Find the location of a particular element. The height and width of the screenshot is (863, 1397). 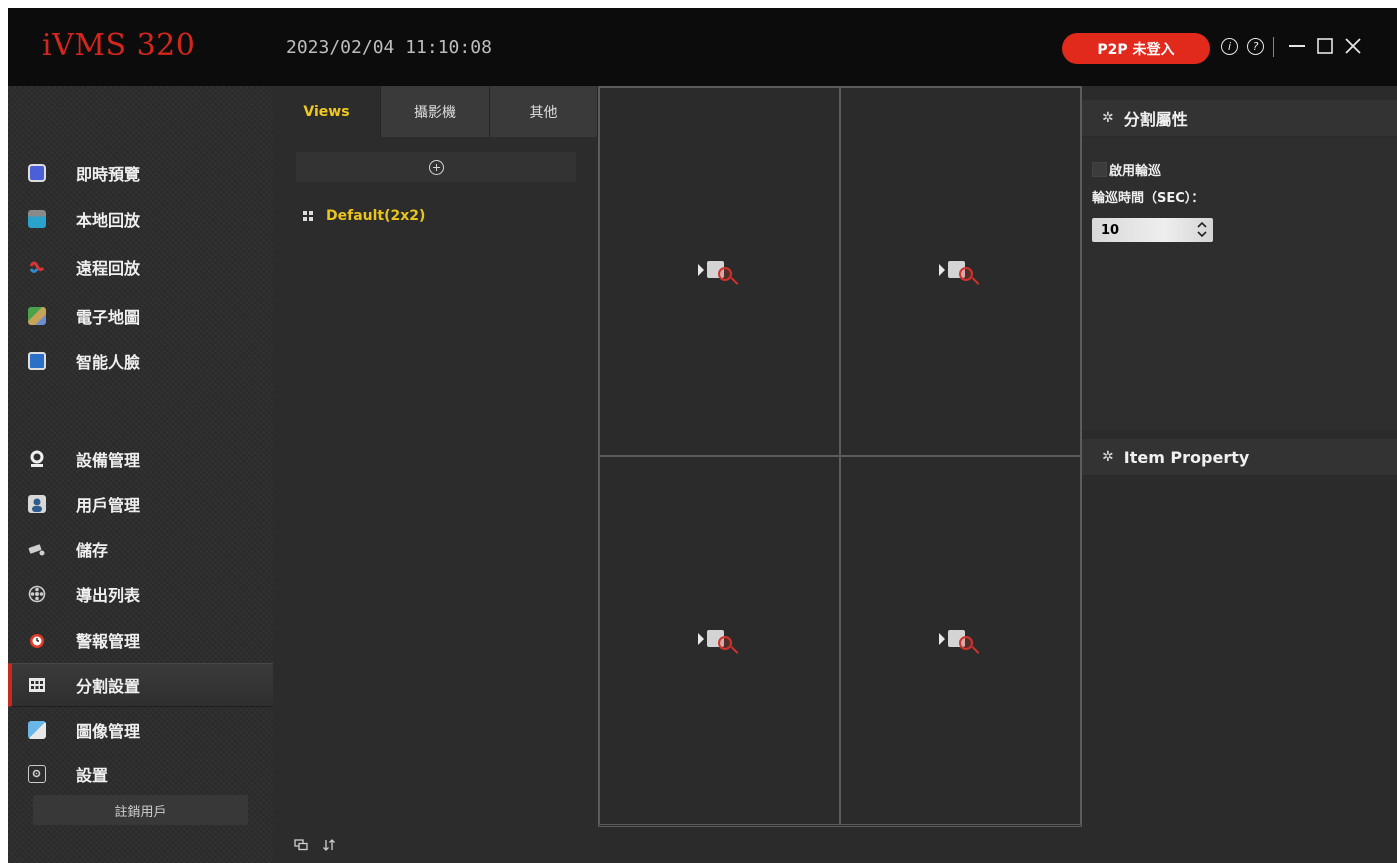

sidebar-item-label: 本地回放 is located at coordinates (108, 220).